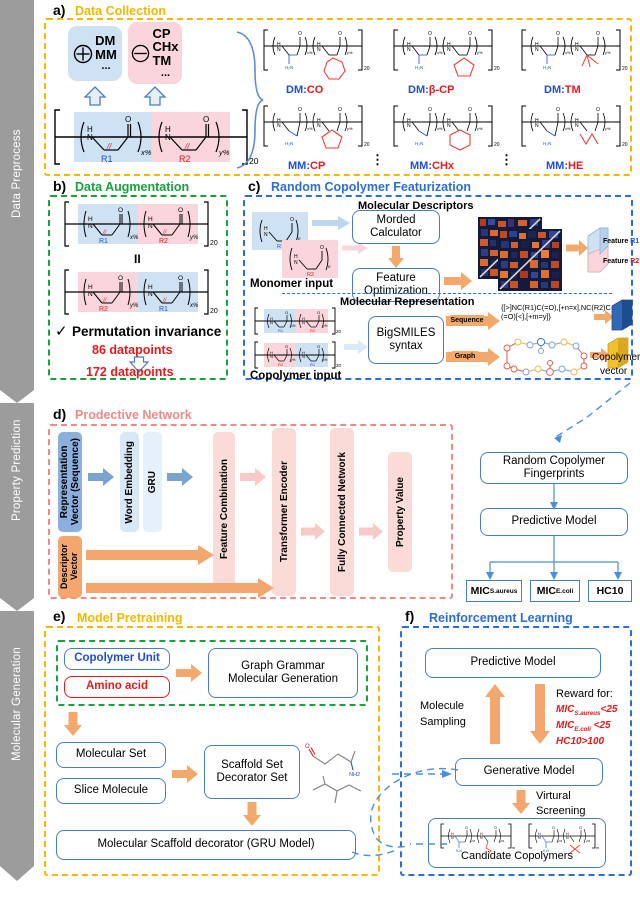 The width and height of the screenshot is (640, 911). I want to click on augmentation-chain-bottom: H N O // R2 y% H N O // R1 x% 20, so click(141, 292).